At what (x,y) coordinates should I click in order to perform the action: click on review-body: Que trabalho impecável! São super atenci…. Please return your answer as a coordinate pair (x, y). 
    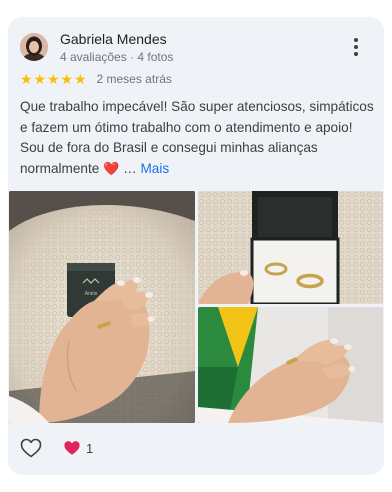
    Looking at the image, I should click on (197, 137).